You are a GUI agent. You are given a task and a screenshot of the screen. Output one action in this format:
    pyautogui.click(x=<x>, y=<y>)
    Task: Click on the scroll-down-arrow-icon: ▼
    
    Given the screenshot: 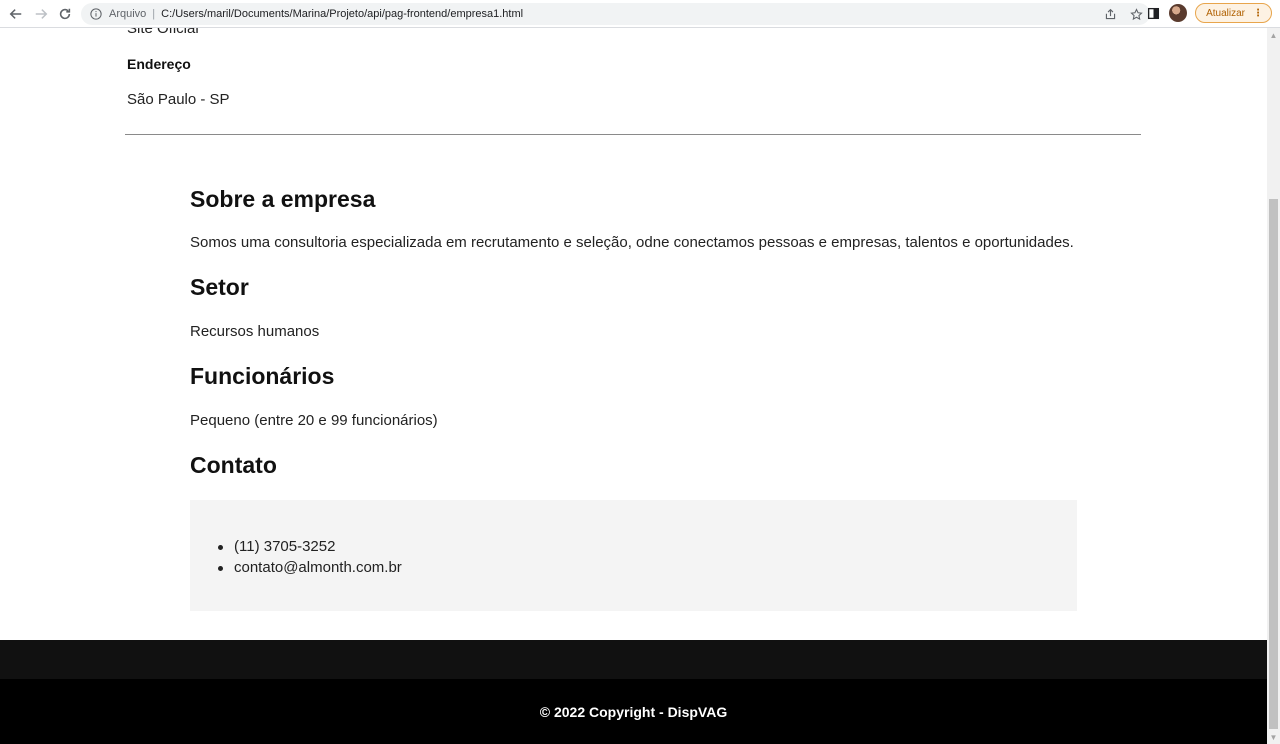 What is the action you would take?
    pyautogui.click(x=1273, y=737)
    